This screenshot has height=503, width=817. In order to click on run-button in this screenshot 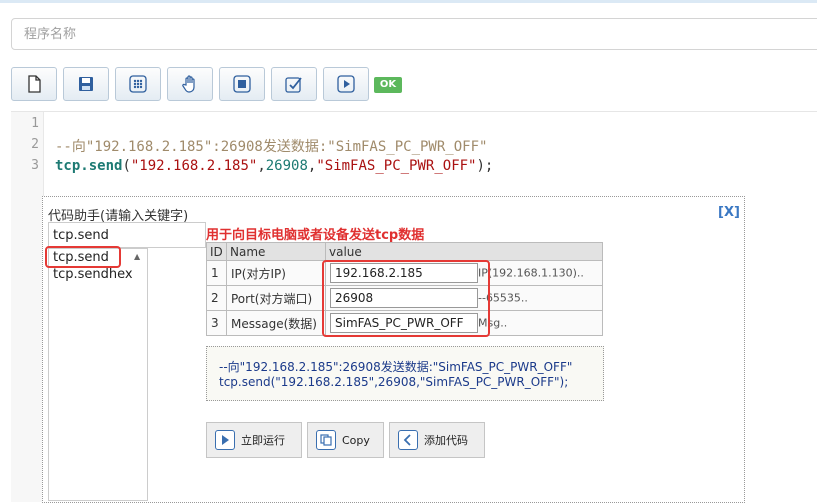, I will do `click(346, 84)`.